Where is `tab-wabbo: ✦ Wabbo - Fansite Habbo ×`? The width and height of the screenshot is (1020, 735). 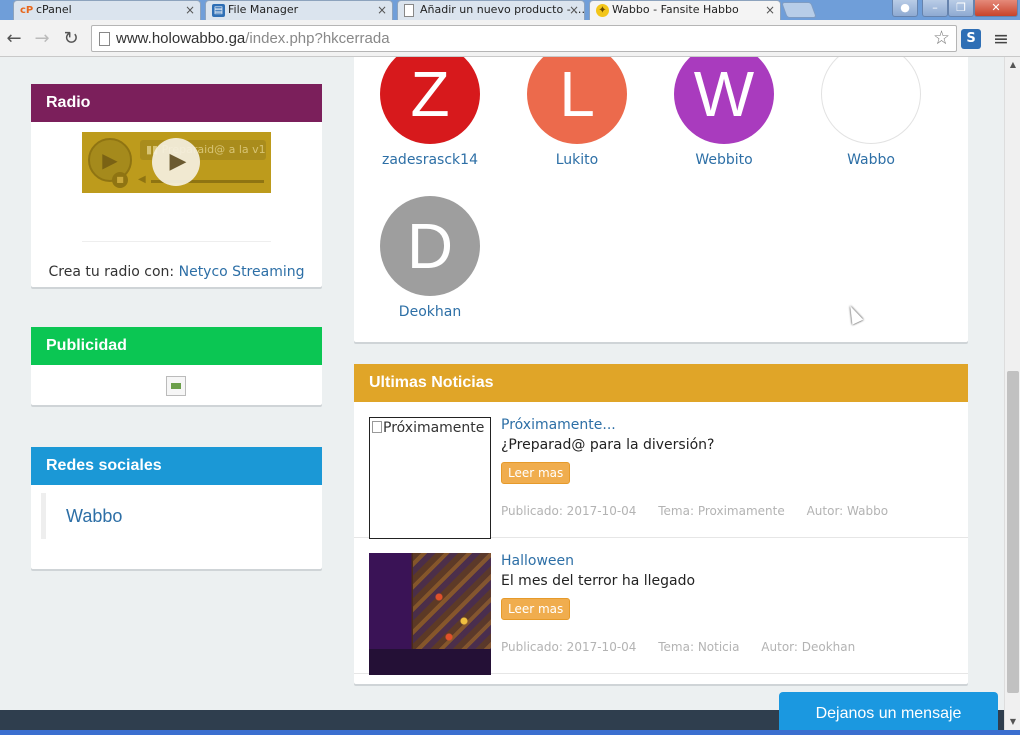 tab-wabbo: ✦ Wabbo - Fansite Habbo × is located at coordinates (685, 10).